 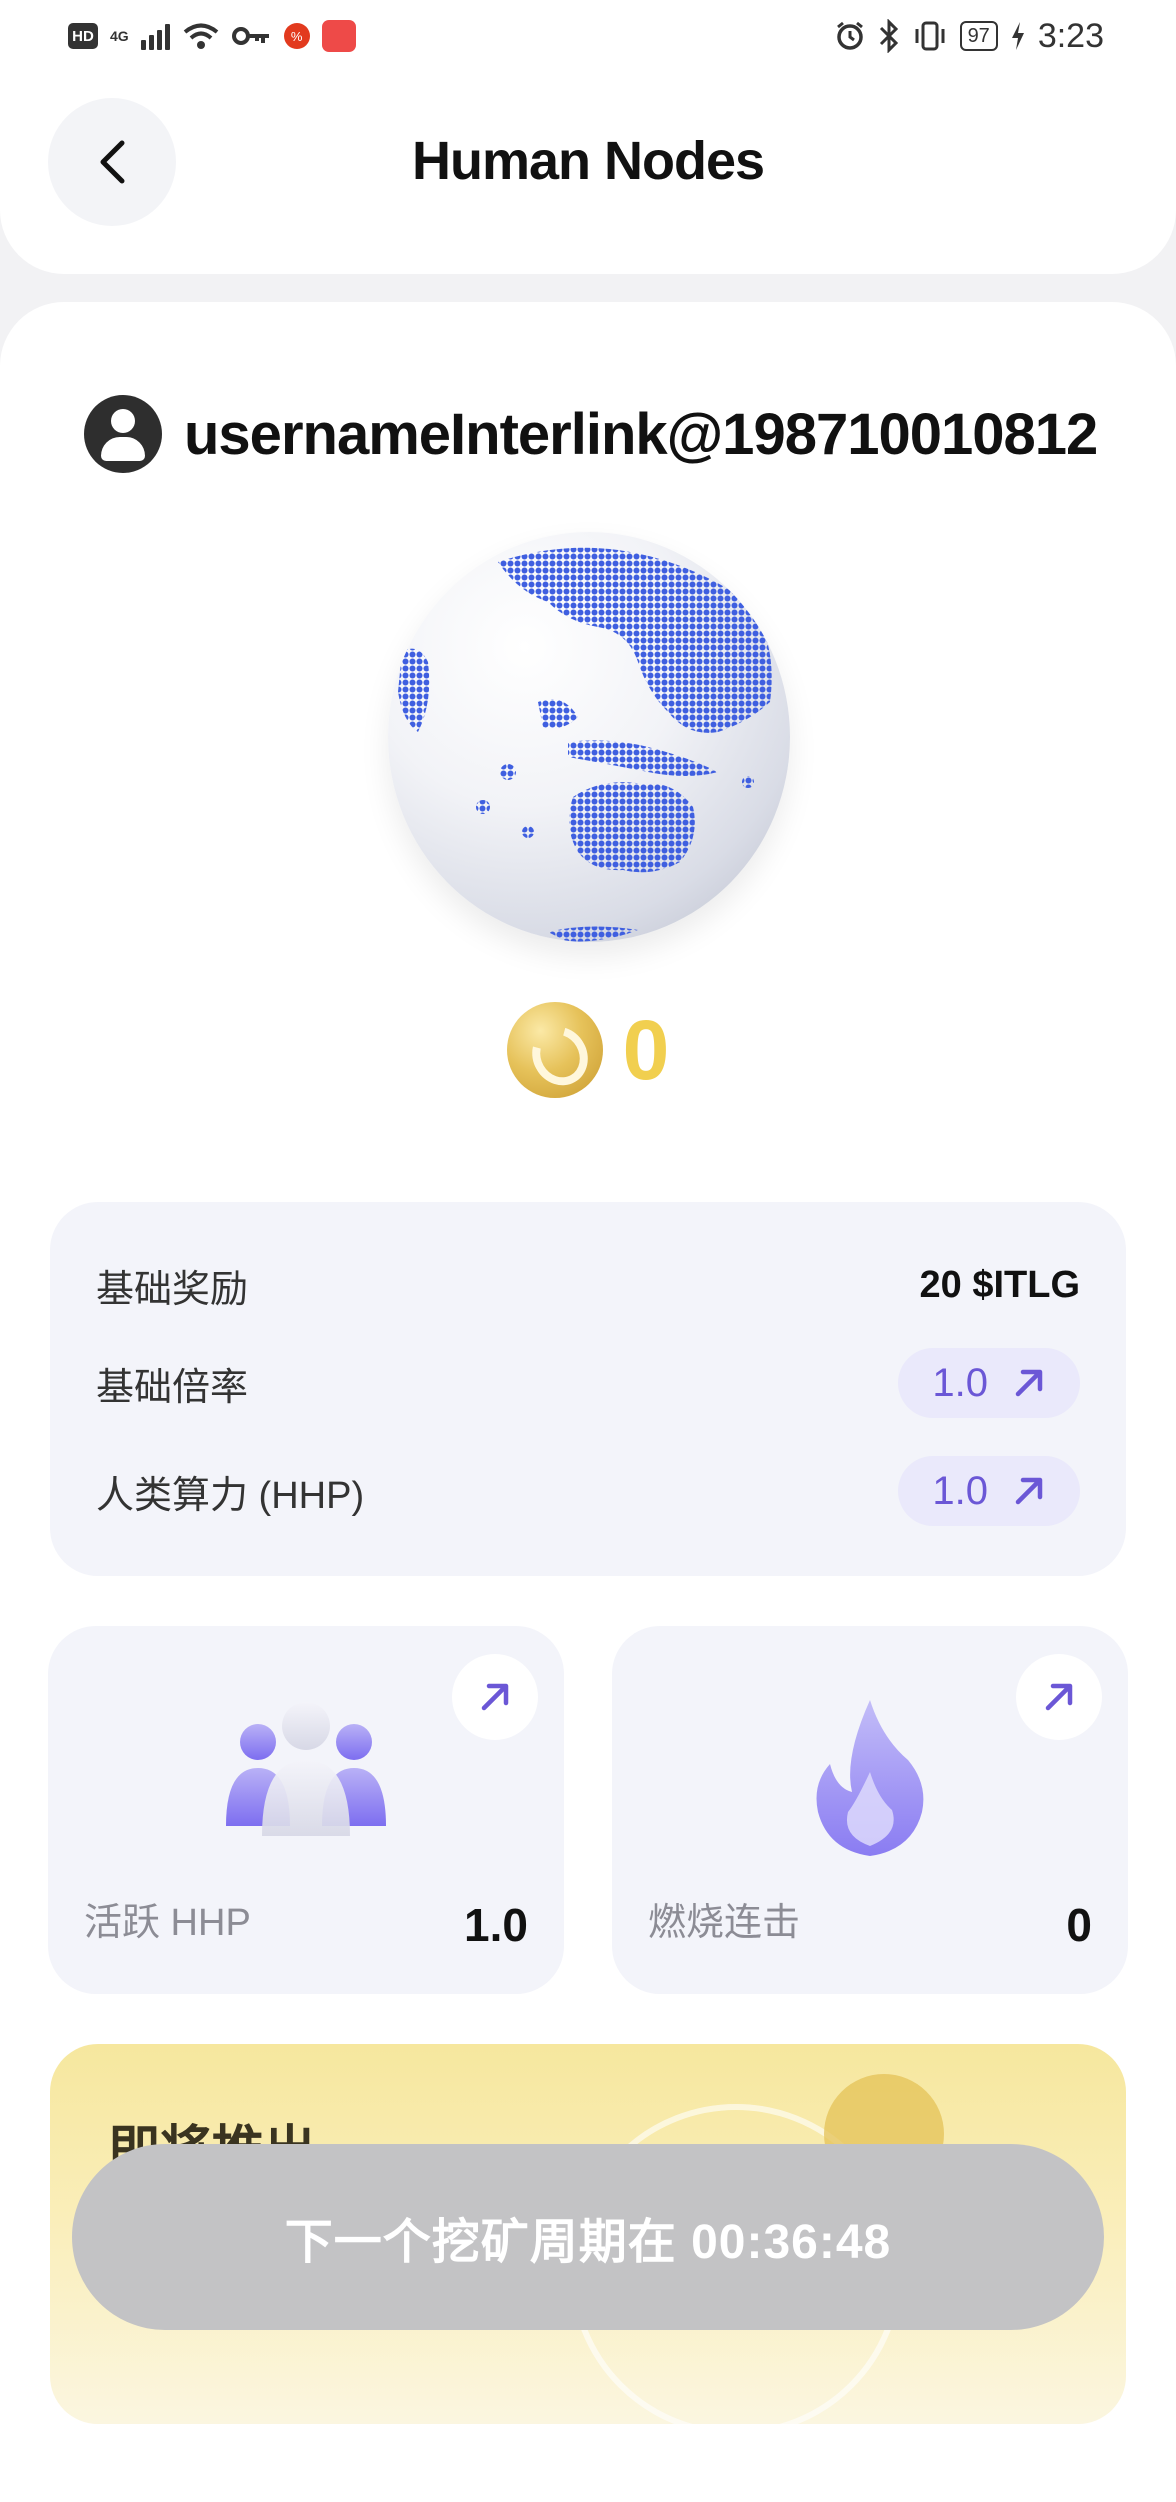 I want to click on vibrate-icon, so click(x=930, y=36).